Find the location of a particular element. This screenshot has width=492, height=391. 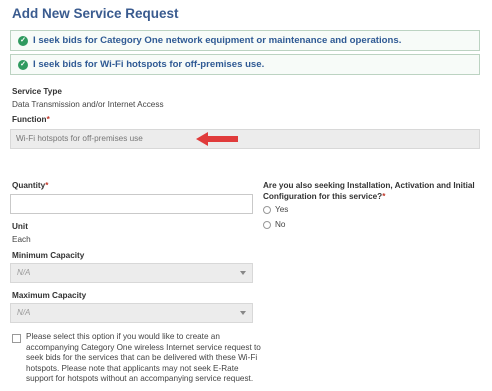

radio-yes-label: Yes is located at coordinates (282, 209).